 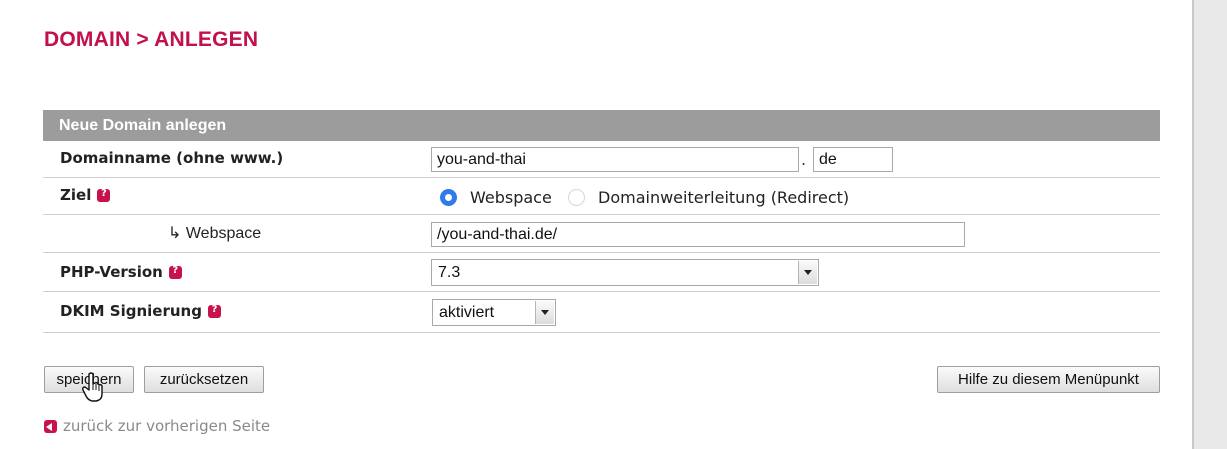 What do you see at coordinates (50, 426) in the screenshot?
I see `back-arrow-icon` at bounding box center [50, 426].